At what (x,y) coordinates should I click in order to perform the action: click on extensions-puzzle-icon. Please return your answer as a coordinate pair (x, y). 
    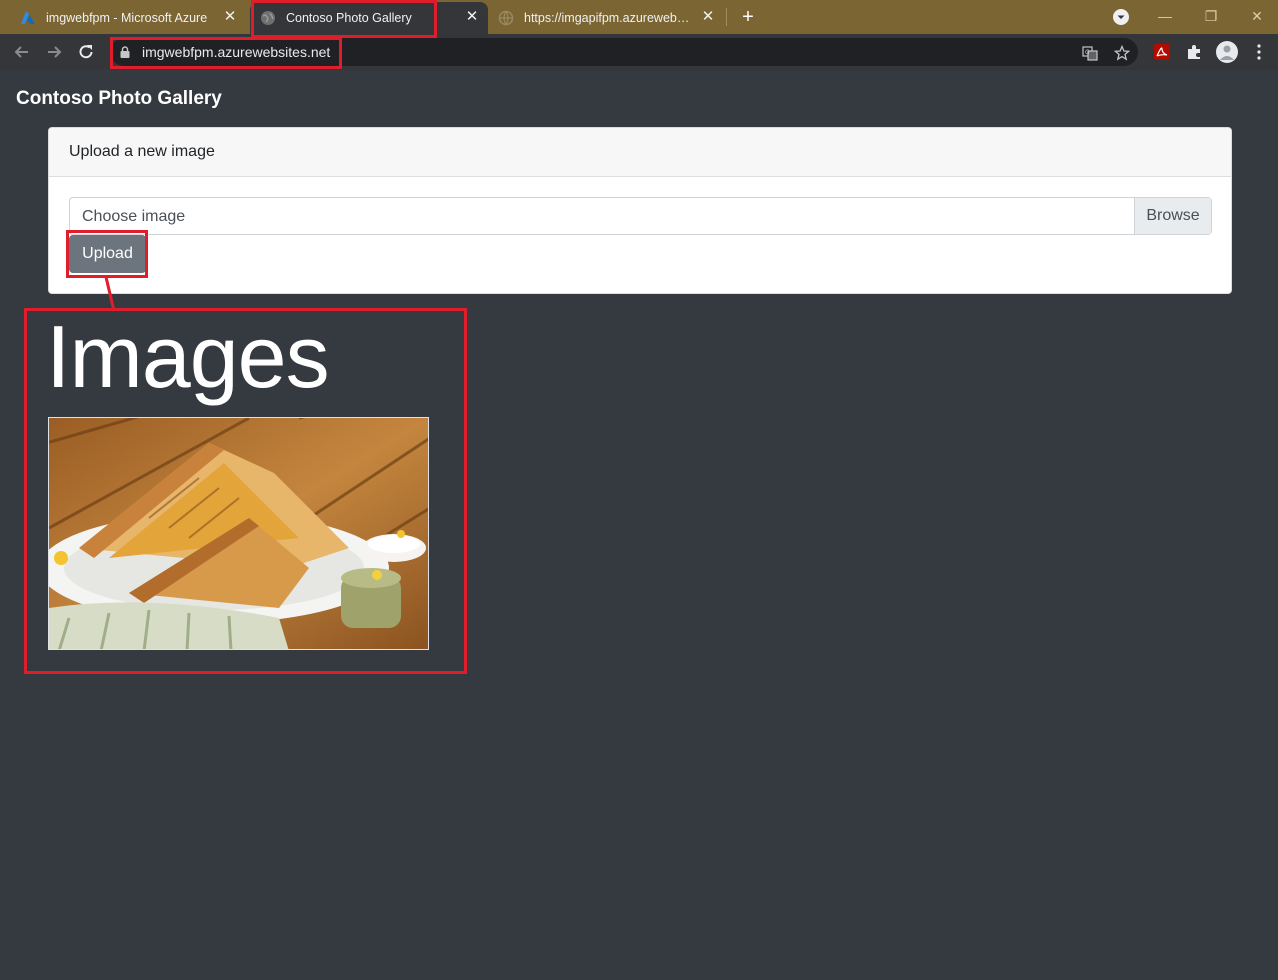
    Looking at the image, I should click on (1194, 52).